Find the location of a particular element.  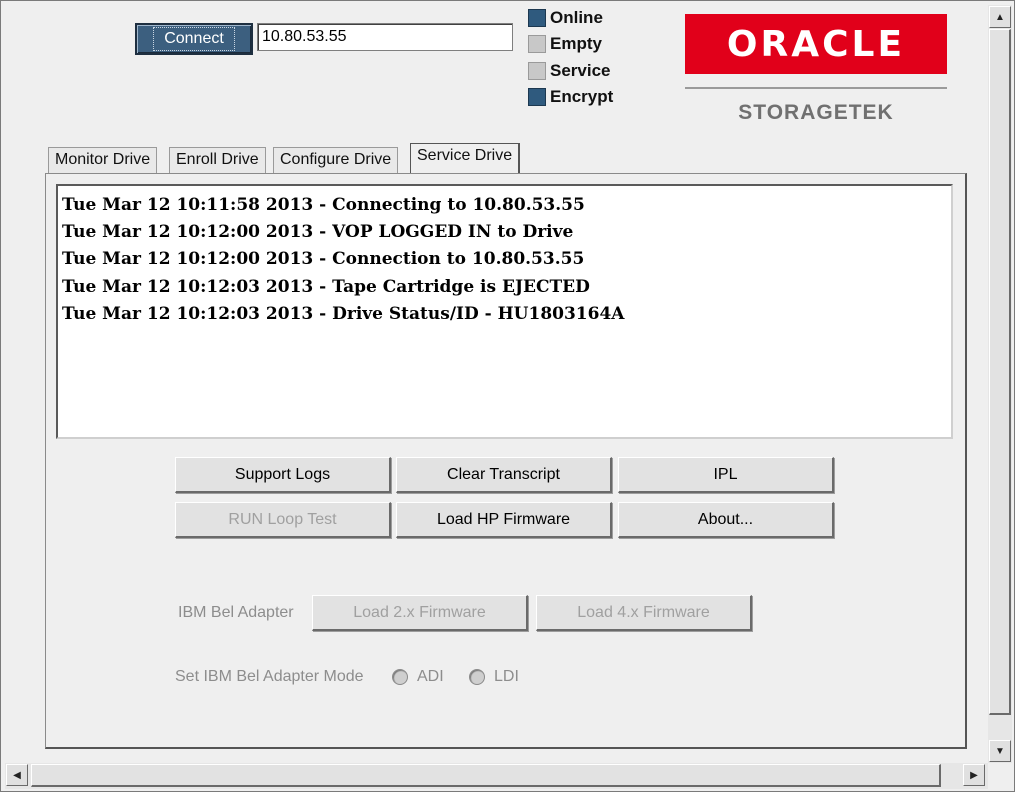

status-empty-label: Empty is located at coordinates (576, 43).